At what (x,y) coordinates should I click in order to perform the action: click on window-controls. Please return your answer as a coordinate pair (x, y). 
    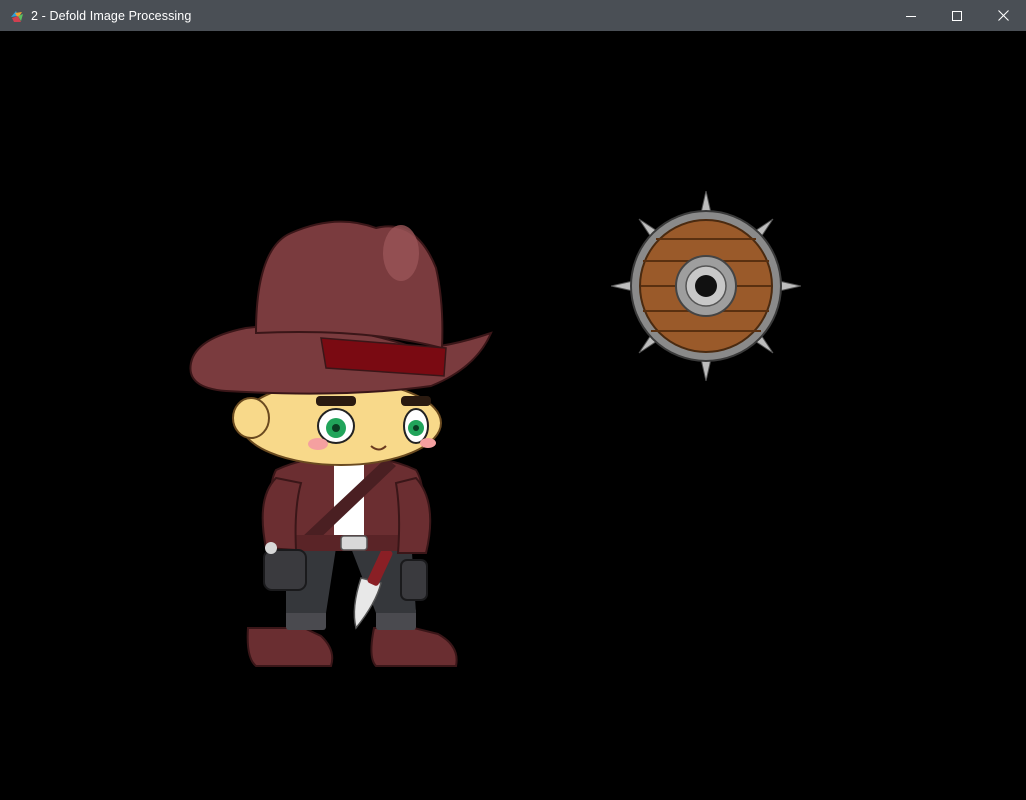
    Looking at the image, I should click on (957, 15).